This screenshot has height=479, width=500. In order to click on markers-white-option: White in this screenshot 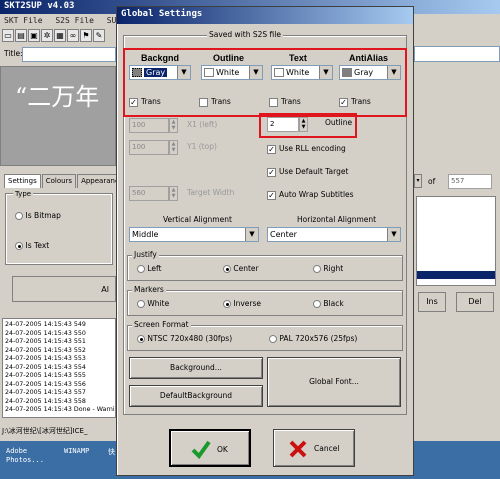, I will do `click(153, 303)`.